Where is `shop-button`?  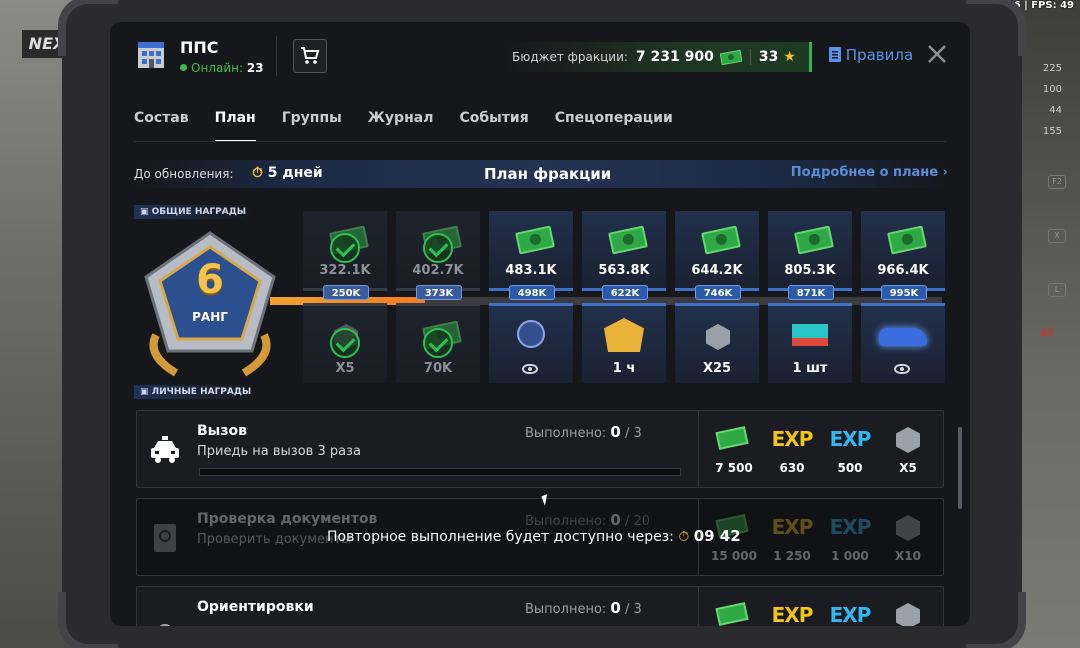
shop-button is located at coordinates (310, 56).